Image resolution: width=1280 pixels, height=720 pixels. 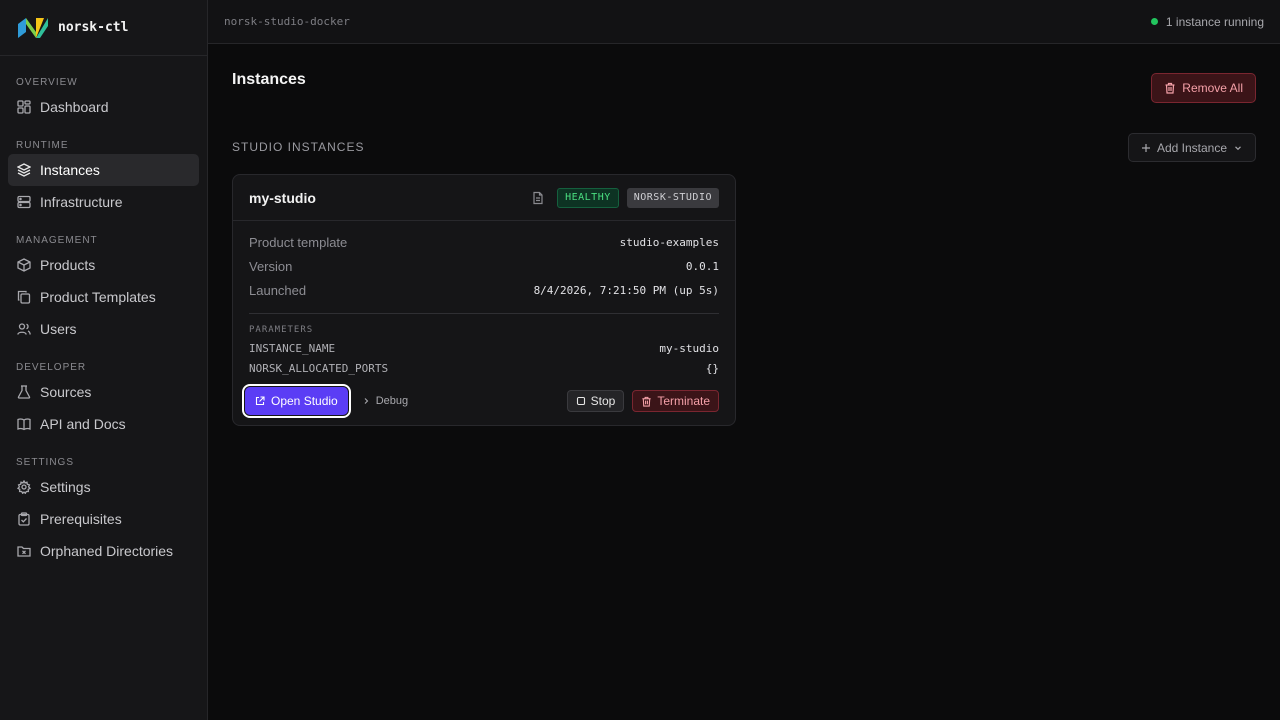 What do you see at coordinates (24, 392) in the screenshot?
I see `flask-icon` at bounding box center [24, 392].